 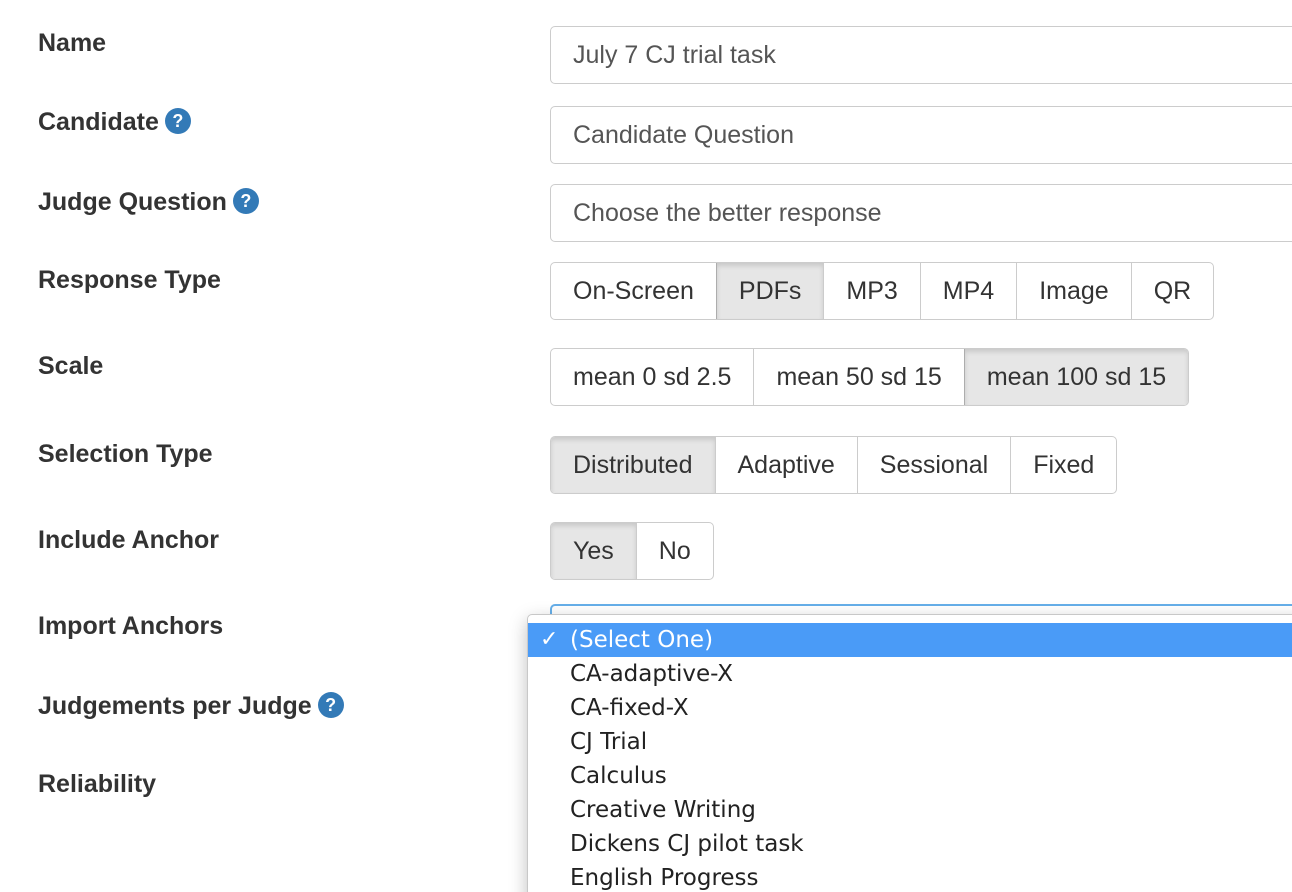 I want to click on scale-mean-50: mean 50 sd 15, so click(x=858, y=377).